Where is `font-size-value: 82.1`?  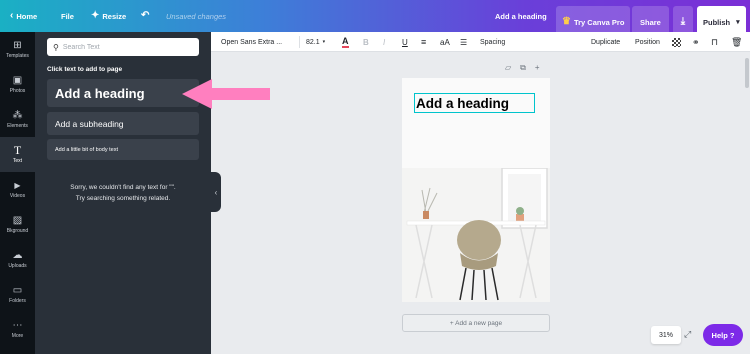 font-size-value: 82.1 is located at coordinates (313, 42).